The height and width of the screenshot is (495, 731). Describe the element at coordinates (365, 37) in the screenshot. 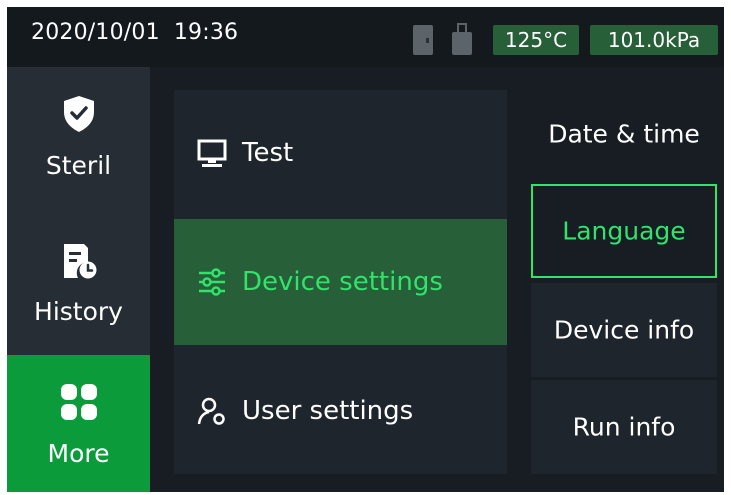

I see `status-bar: 2020/10/01 19:36 125°C 101.0kPa` at that location.